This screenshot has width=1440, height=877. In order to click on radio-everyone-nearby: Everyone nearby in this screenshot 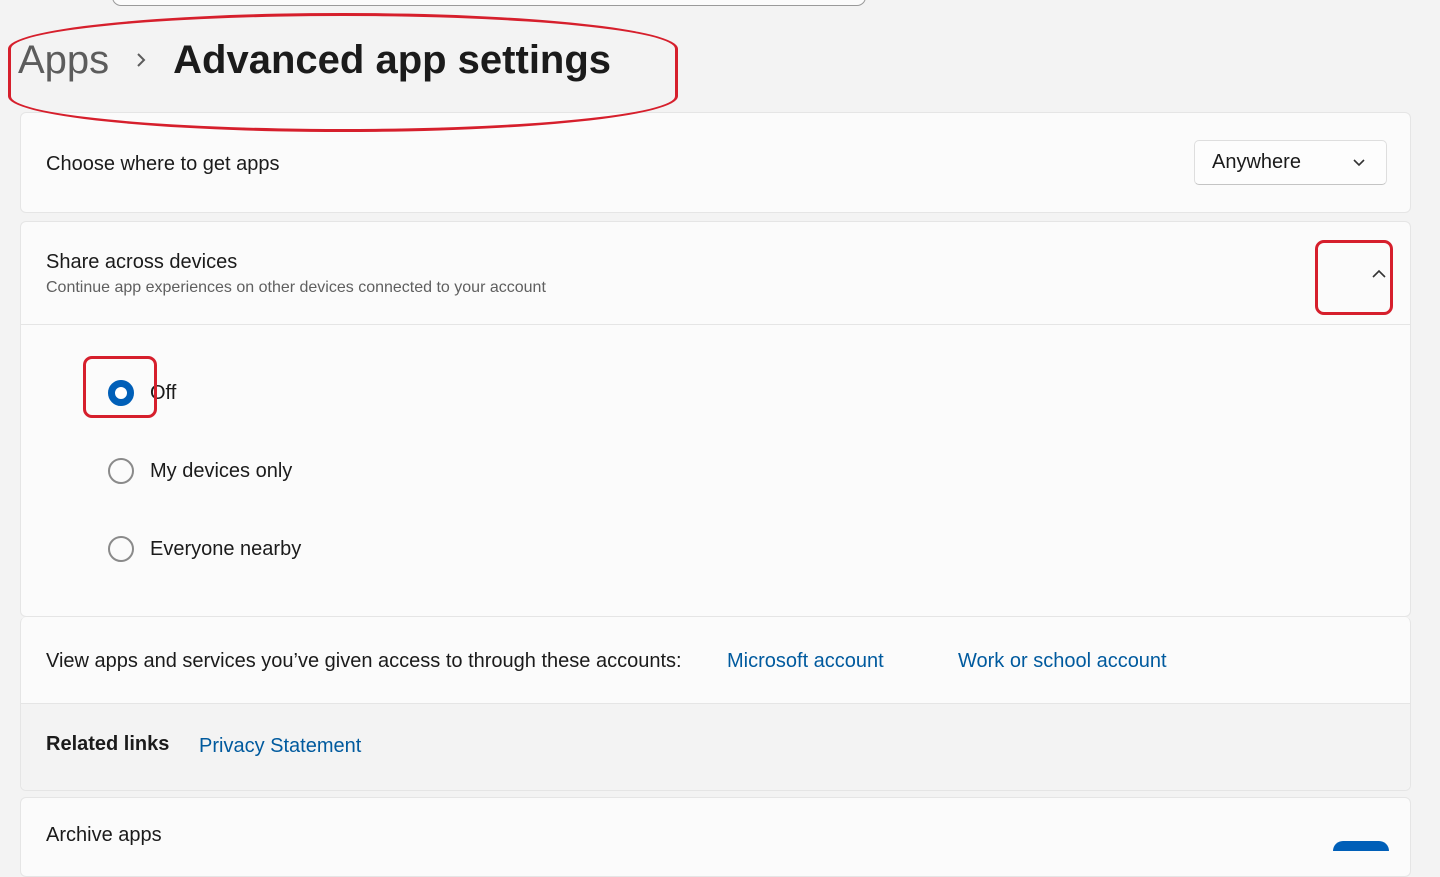, I will do `click(204, 549)`.